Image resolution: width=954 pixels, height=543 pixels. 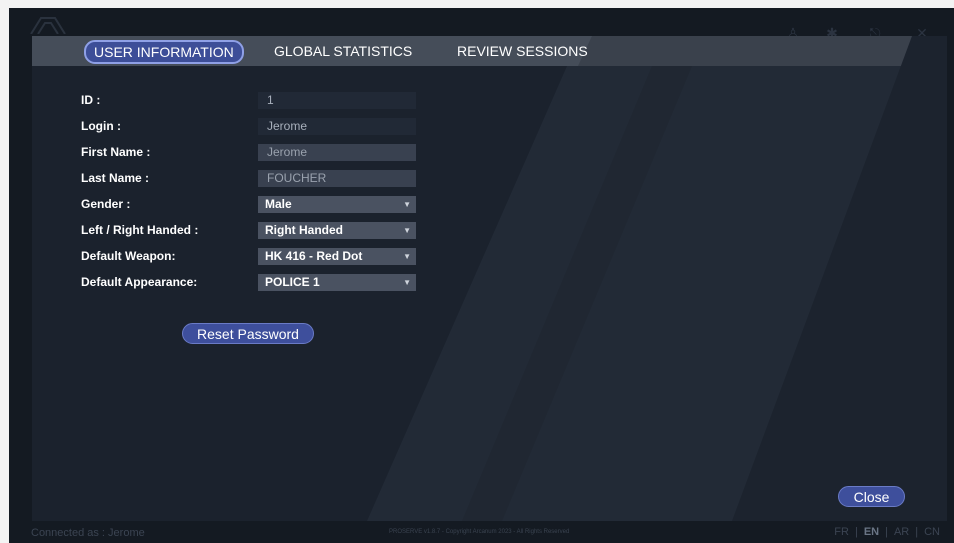 I want to click on appearance-select: POLICE 1 ▼, so click(x=337, y=282).